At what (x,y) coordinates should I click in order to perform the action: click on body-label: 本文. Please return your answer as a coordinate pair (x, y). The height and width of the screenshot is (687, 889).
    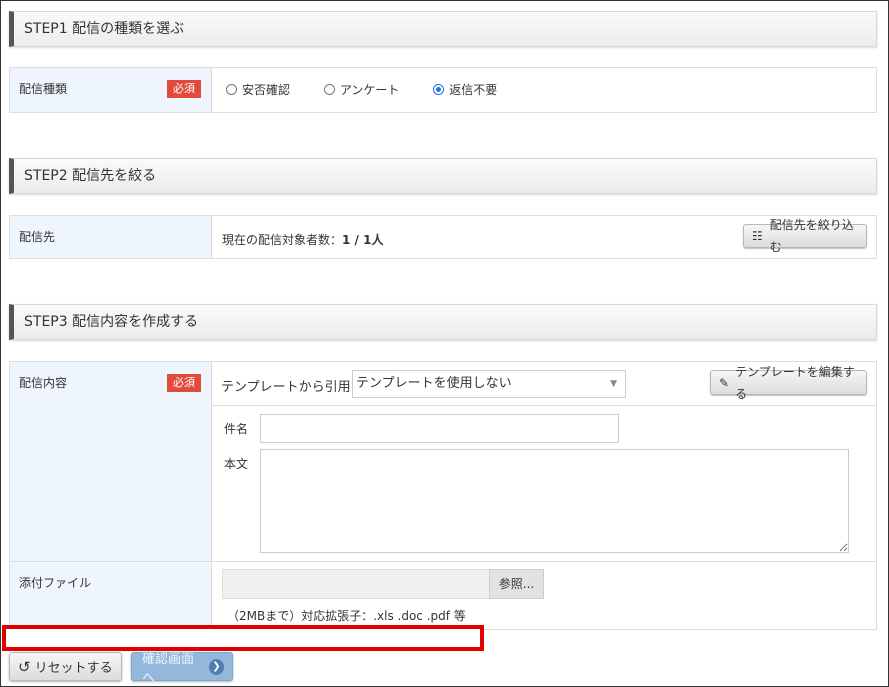
    Looking at the image, I should click on (236, 464).